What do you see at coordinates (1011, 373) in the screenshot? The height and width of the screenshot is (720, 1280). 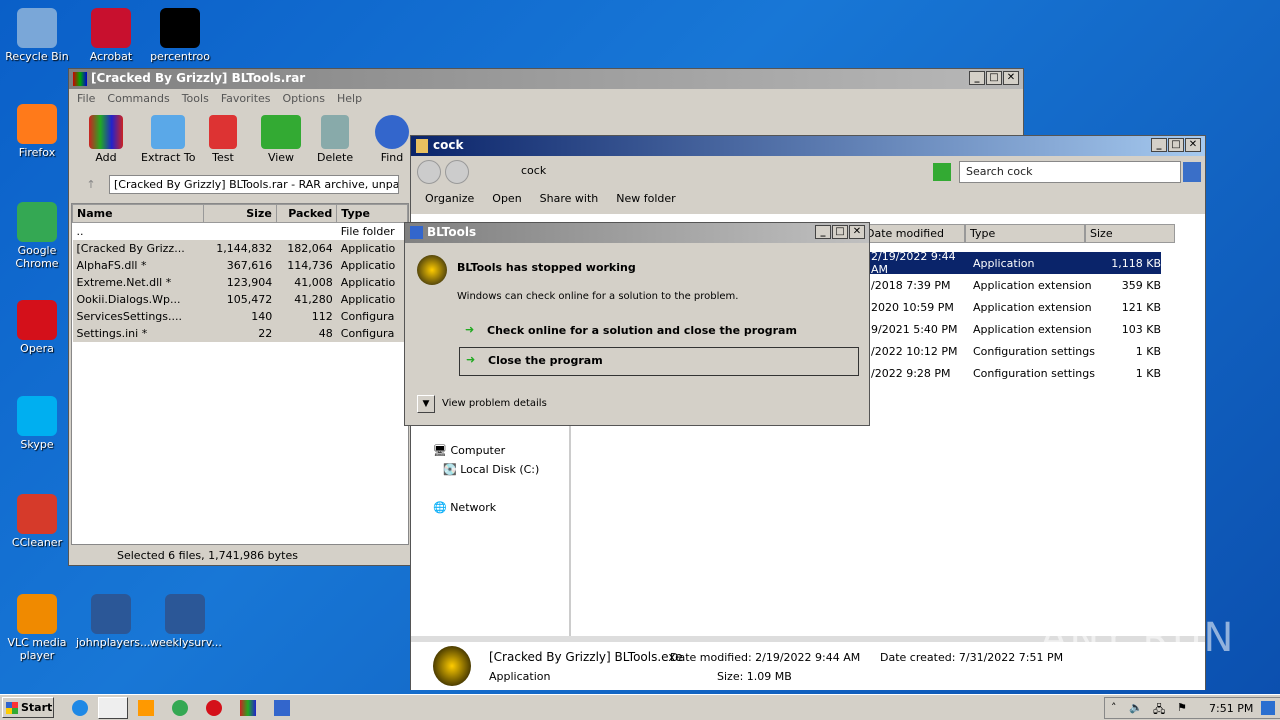 I see `list-item: /2022 9:28 PM Configuration settings 1 KB` at bounding box center [1011, 373].